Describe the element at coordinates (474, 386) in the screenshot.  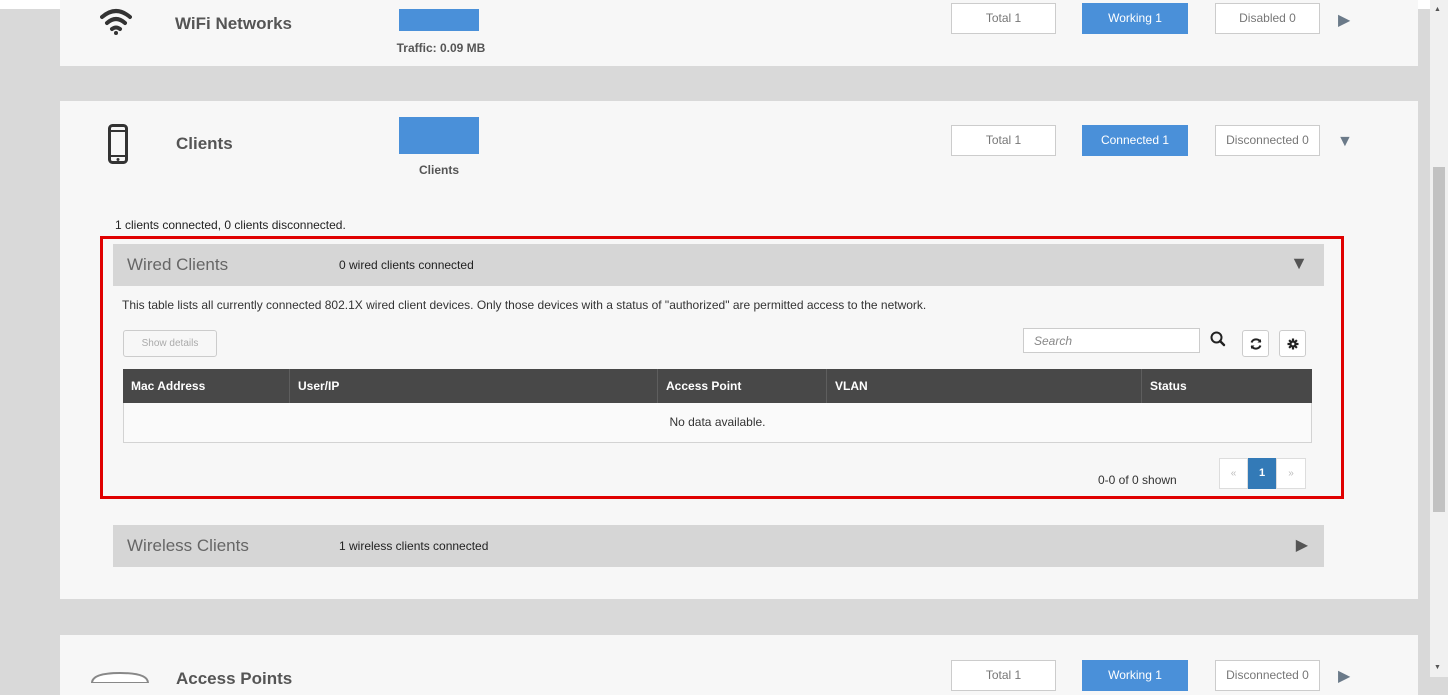
I see `column-header-user-ip: User/IP` at that location.